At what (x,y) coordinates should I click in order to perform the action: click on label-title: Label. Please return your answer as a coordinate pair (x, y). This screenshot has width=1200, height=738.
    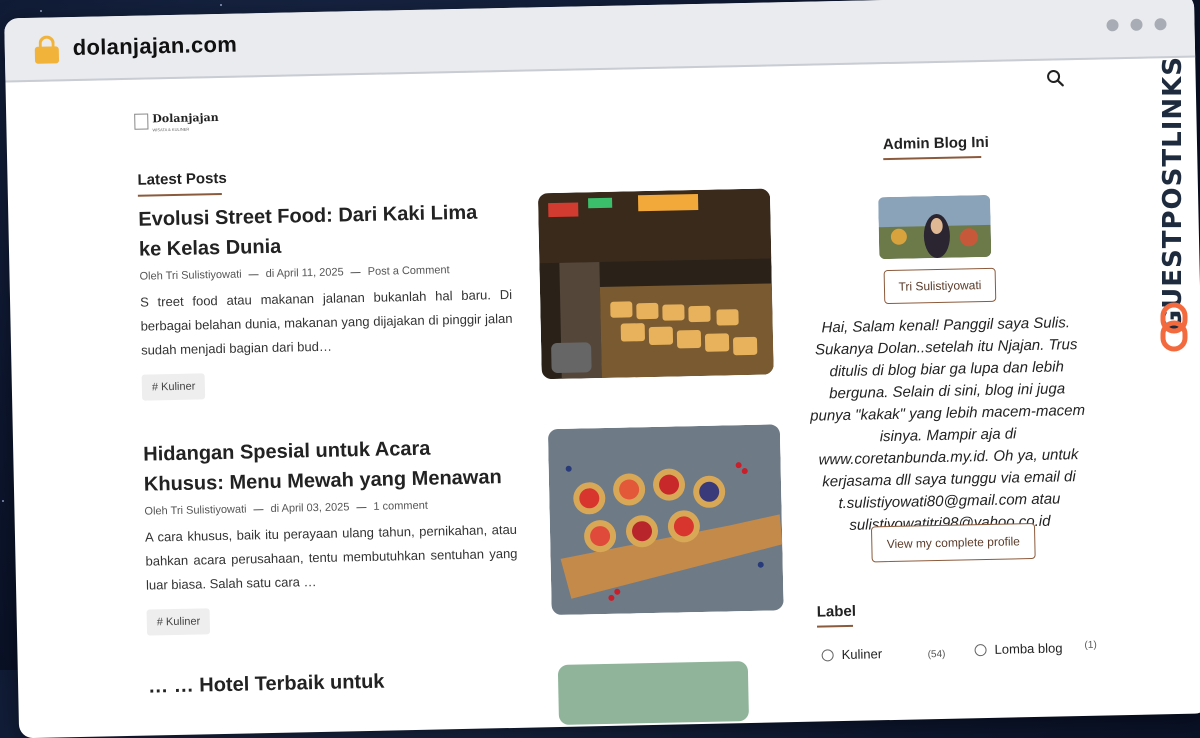
    Looking at the image, I should click on (836, 611).